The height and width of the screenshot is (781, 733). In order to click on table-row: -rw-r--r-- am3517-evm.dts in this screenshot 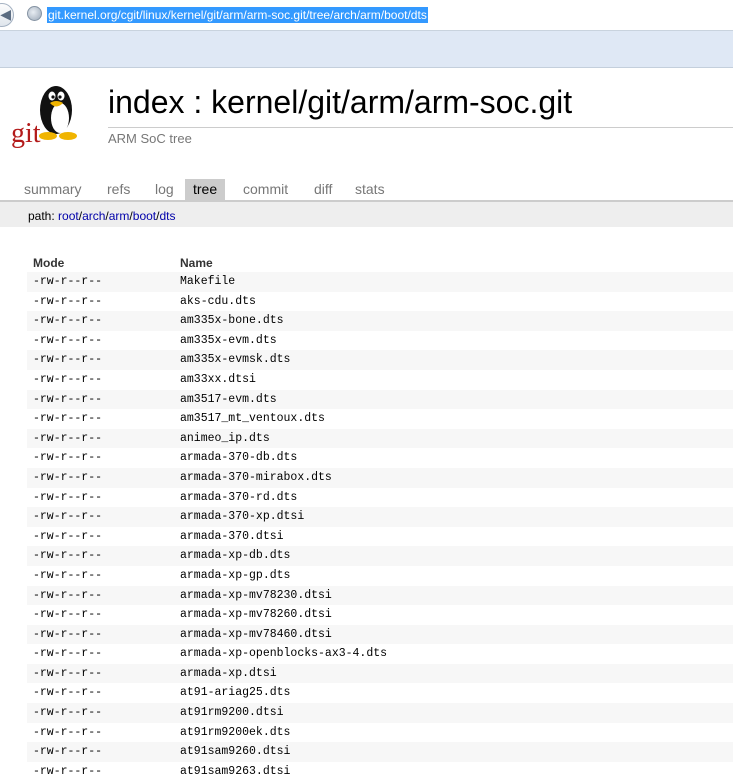, I will do `click(380, 399)`.